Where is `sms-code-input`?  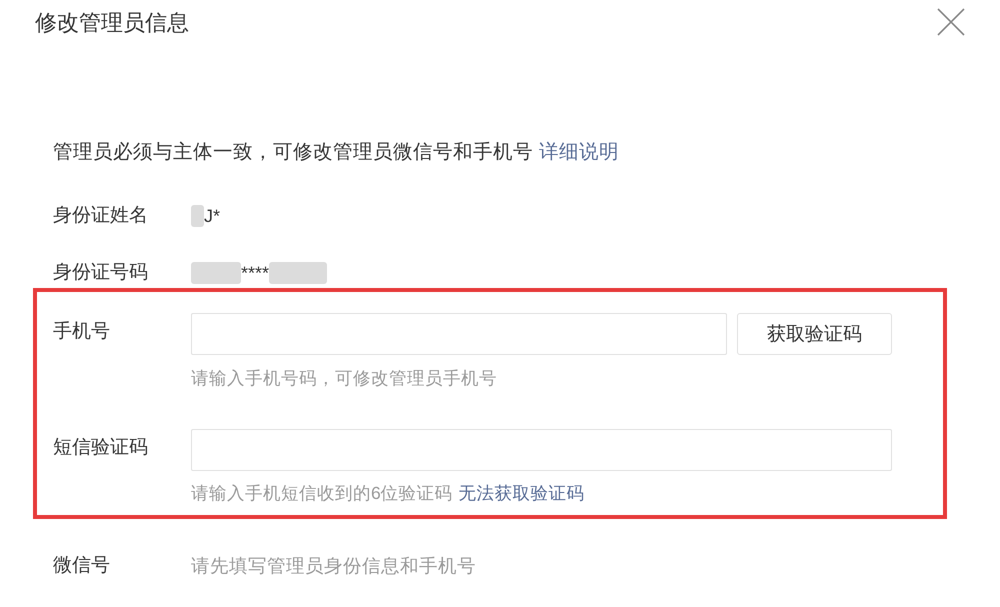
sms-code-input is located at coordinates (541, 450).